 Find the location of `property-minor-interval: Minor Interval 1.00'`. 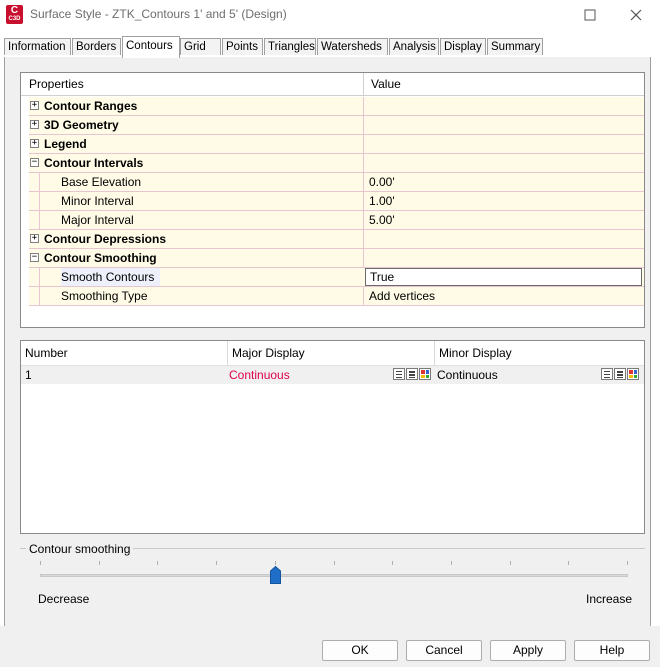

property-minor-interval: Minor Interval 1.00' is located at coordinates (336, 201).